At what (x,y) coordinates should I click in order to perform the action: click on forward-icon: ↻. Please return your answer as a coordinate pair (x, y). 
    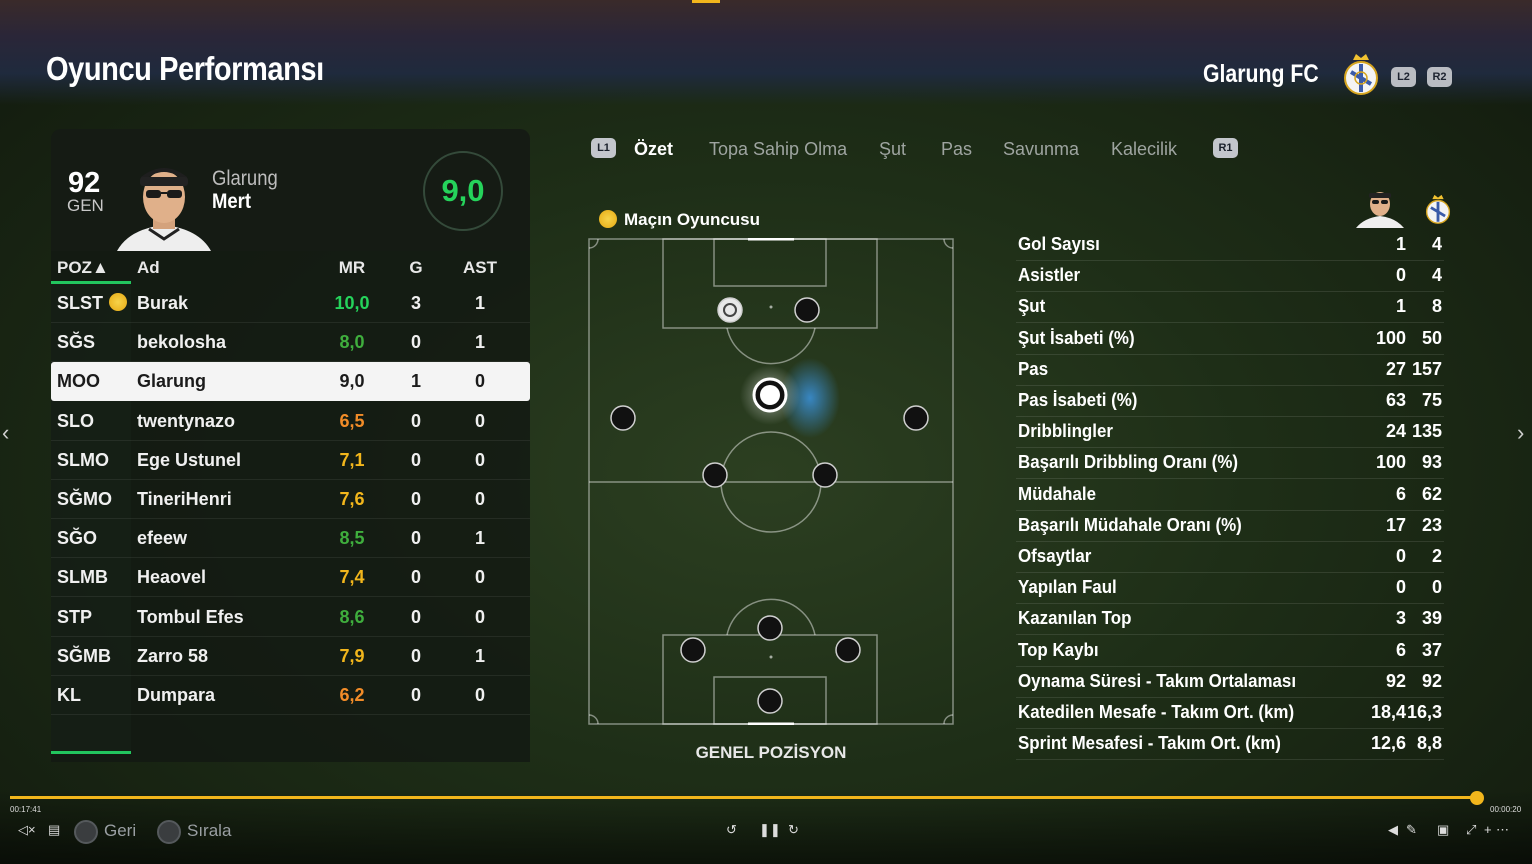
    Looking at the image, I should click on (793, 830).